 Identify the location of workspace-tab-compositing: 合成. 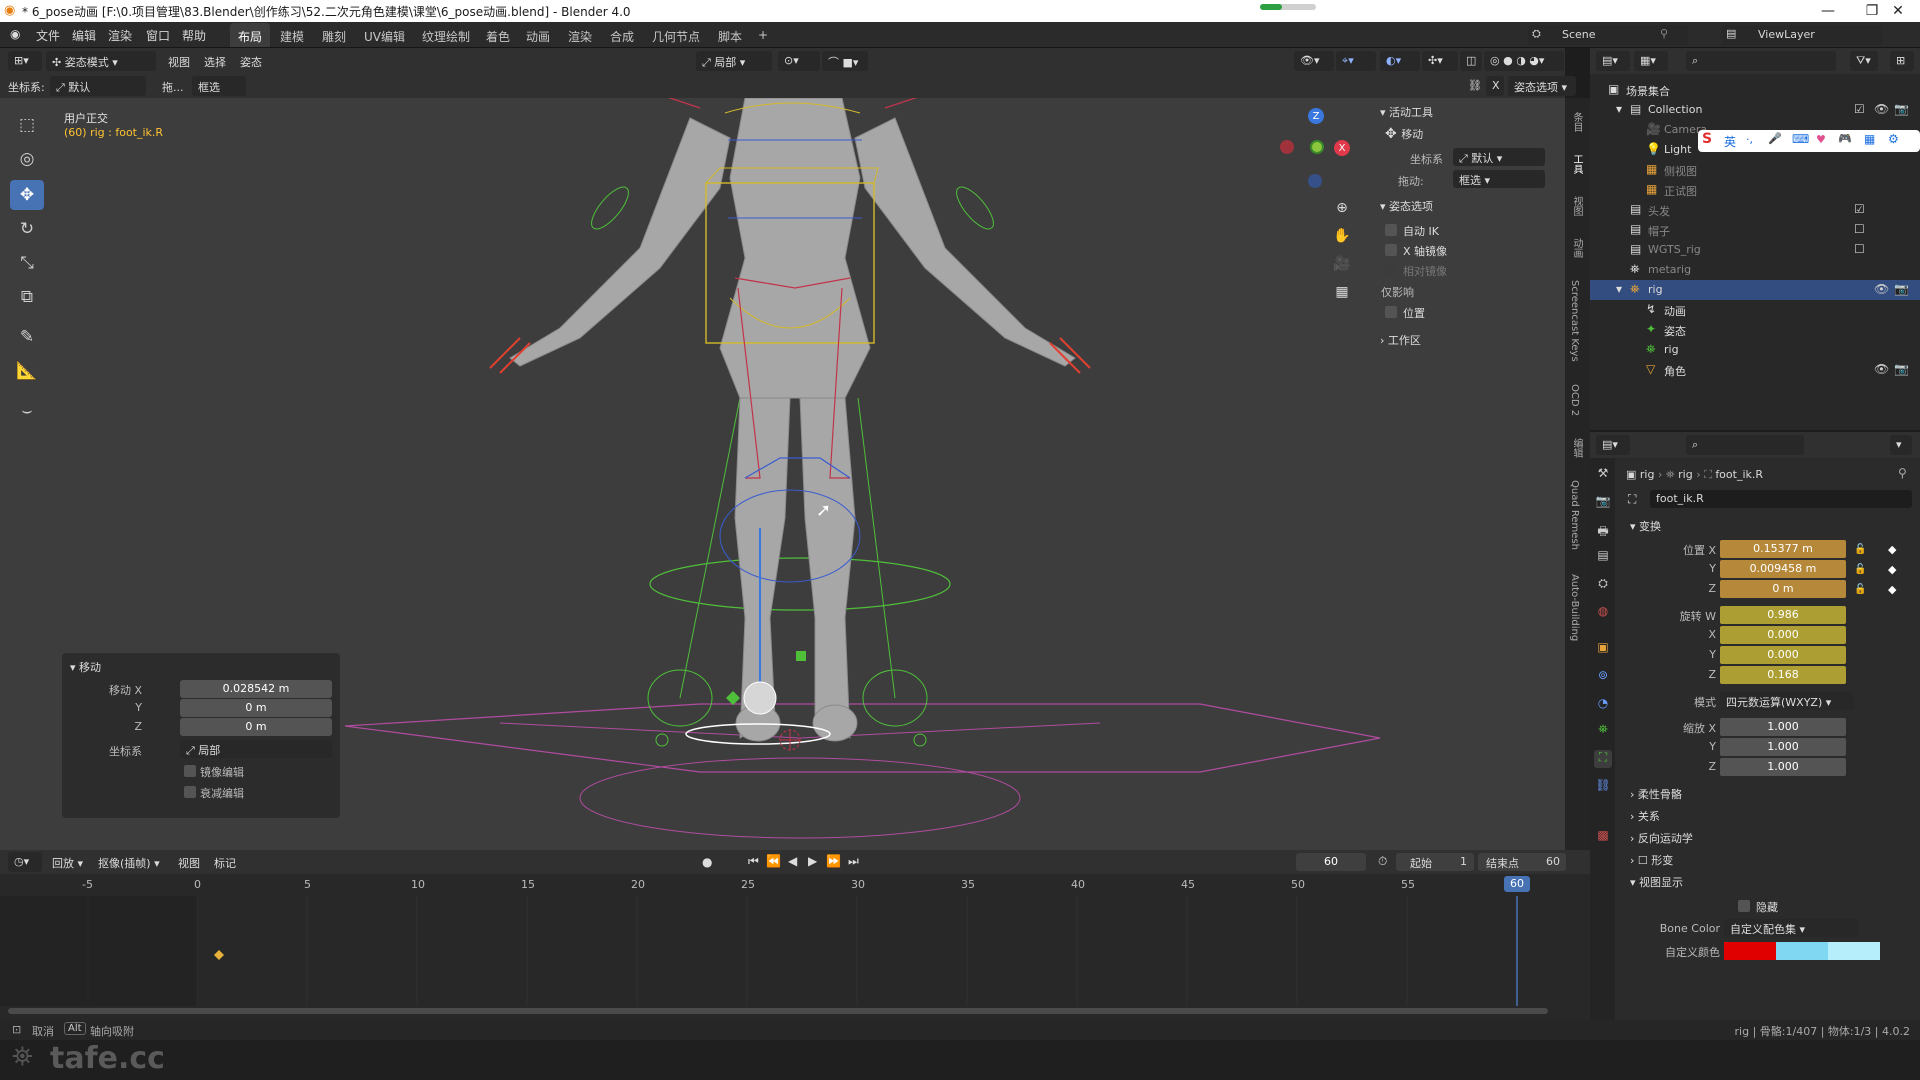
(622, 35).